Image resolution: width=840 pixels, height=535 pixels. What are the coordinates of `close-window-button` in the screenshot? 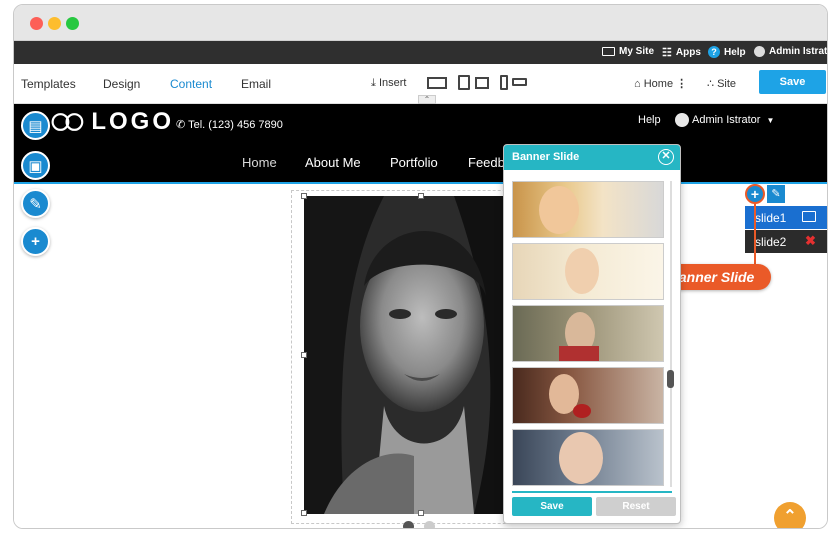 It's located at (36, 23).